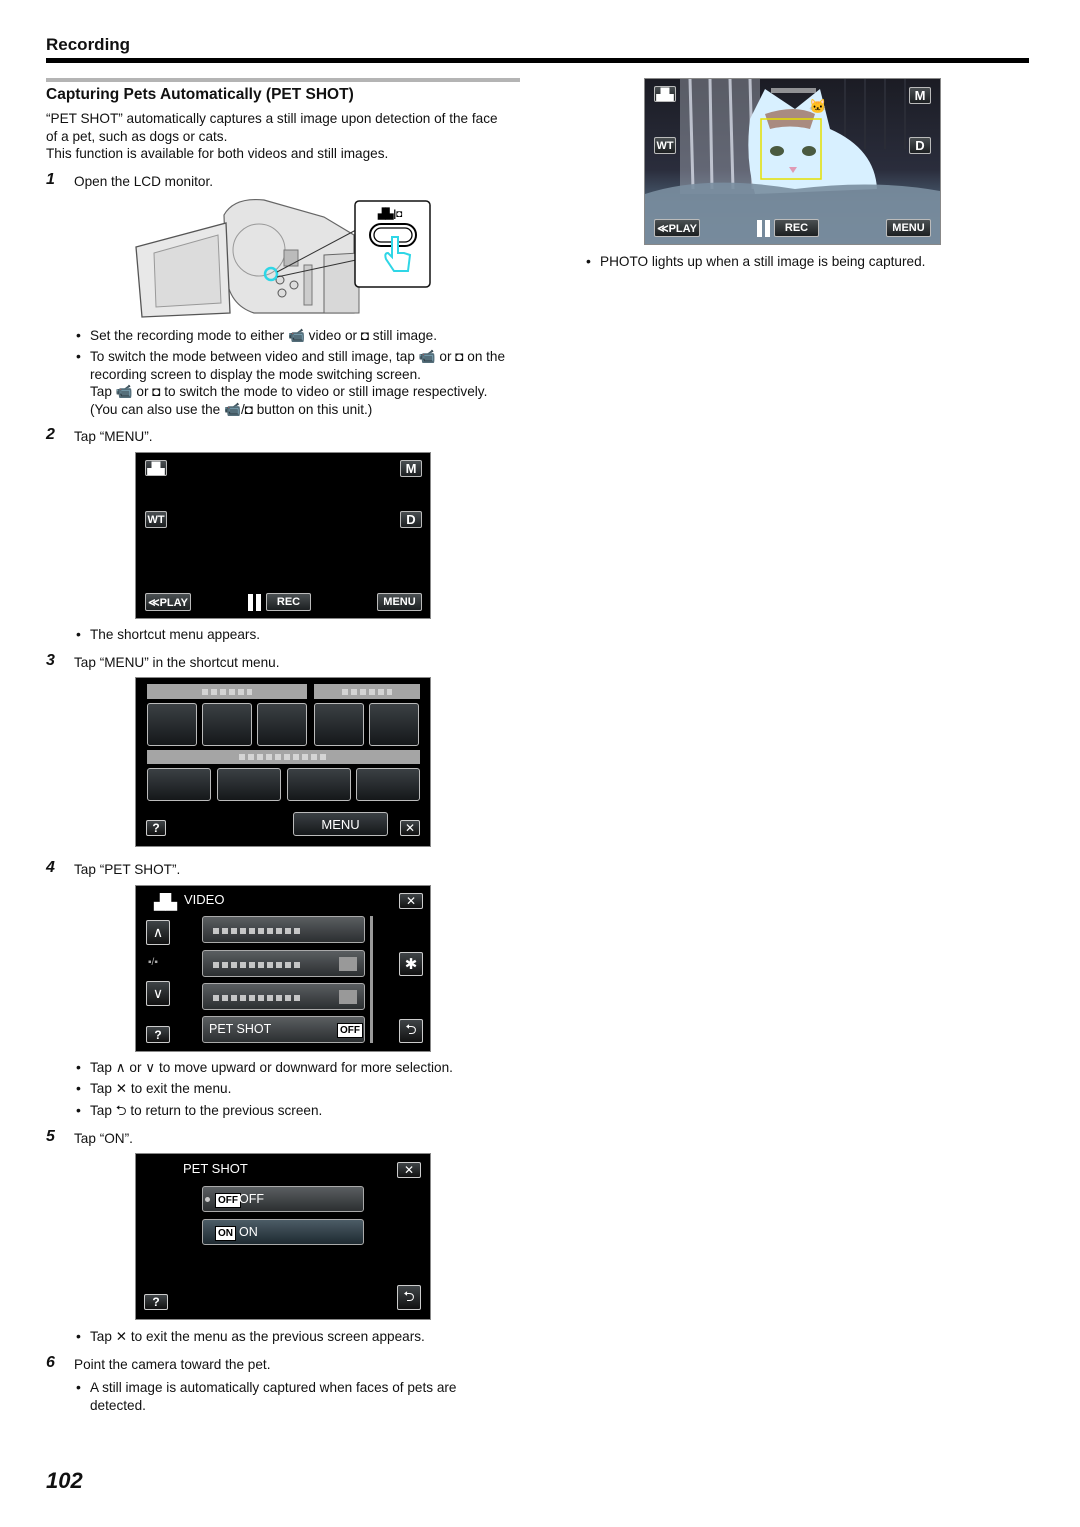 This screenshot has width=1080, height=1527. Describe the element at coordinates (291, 256) in the screenshot. I see `camcorder-body` at that location.